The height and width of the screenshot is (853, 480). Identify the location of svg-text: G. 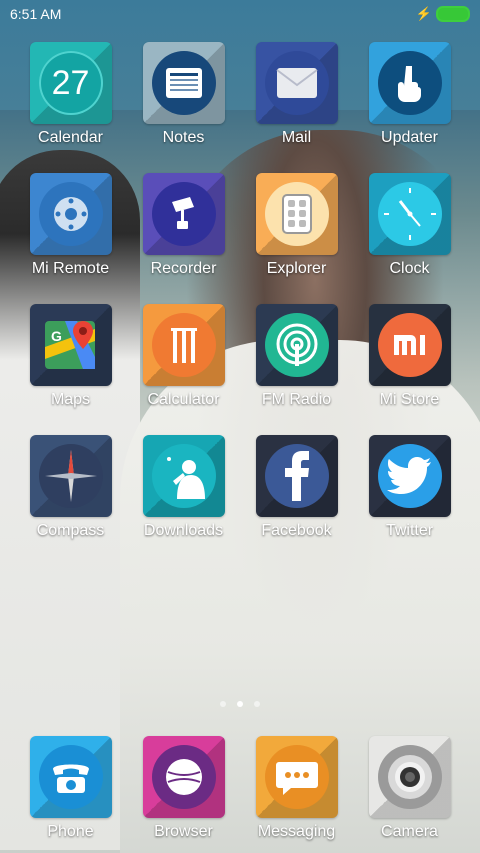
(56, 336).